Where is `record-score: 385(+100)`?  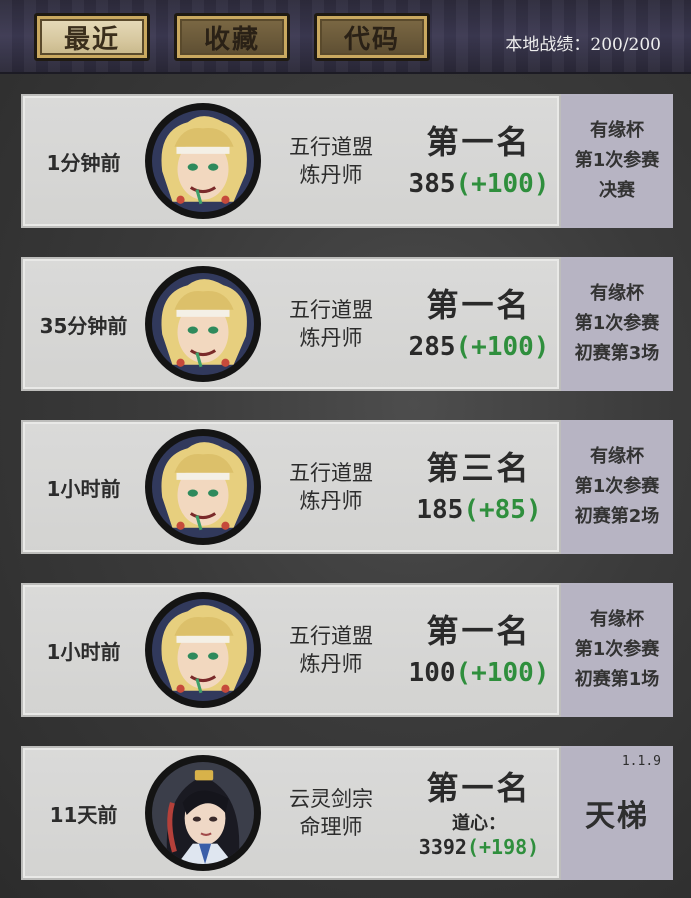 record-score: 385(+100) is located at coordinates (479, 184).